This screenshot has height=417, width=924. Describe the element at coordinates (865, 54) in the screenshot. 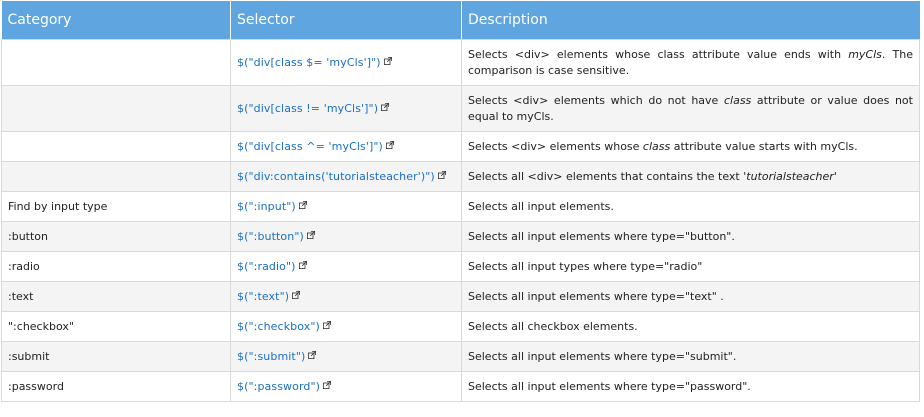

I see `description-emphasis: myCls` at that location.